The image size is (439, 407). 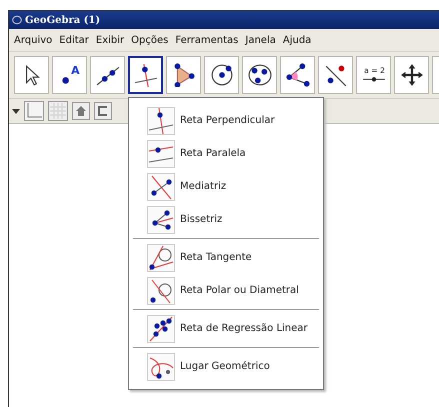 I want to click on app-logo-icon, so click(x=17, y=20).